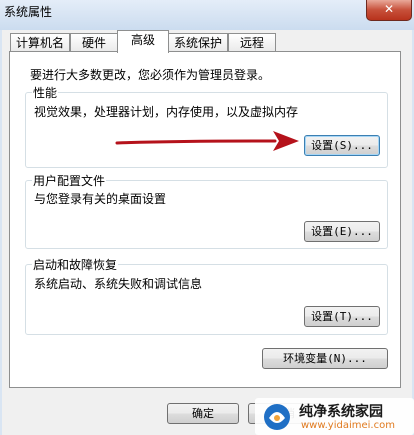  I want to click on close-button: ✕, so click(389, 10).